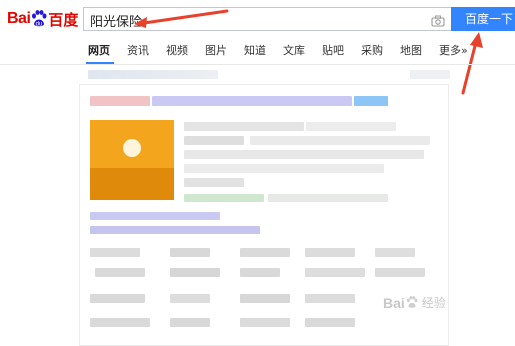 The width and height of the screenshot is (515, 346). What do you see at coordinates (132, 184) in the screenshot?
I see `thumbnail-band-shape` at bounding box center [132, 184].